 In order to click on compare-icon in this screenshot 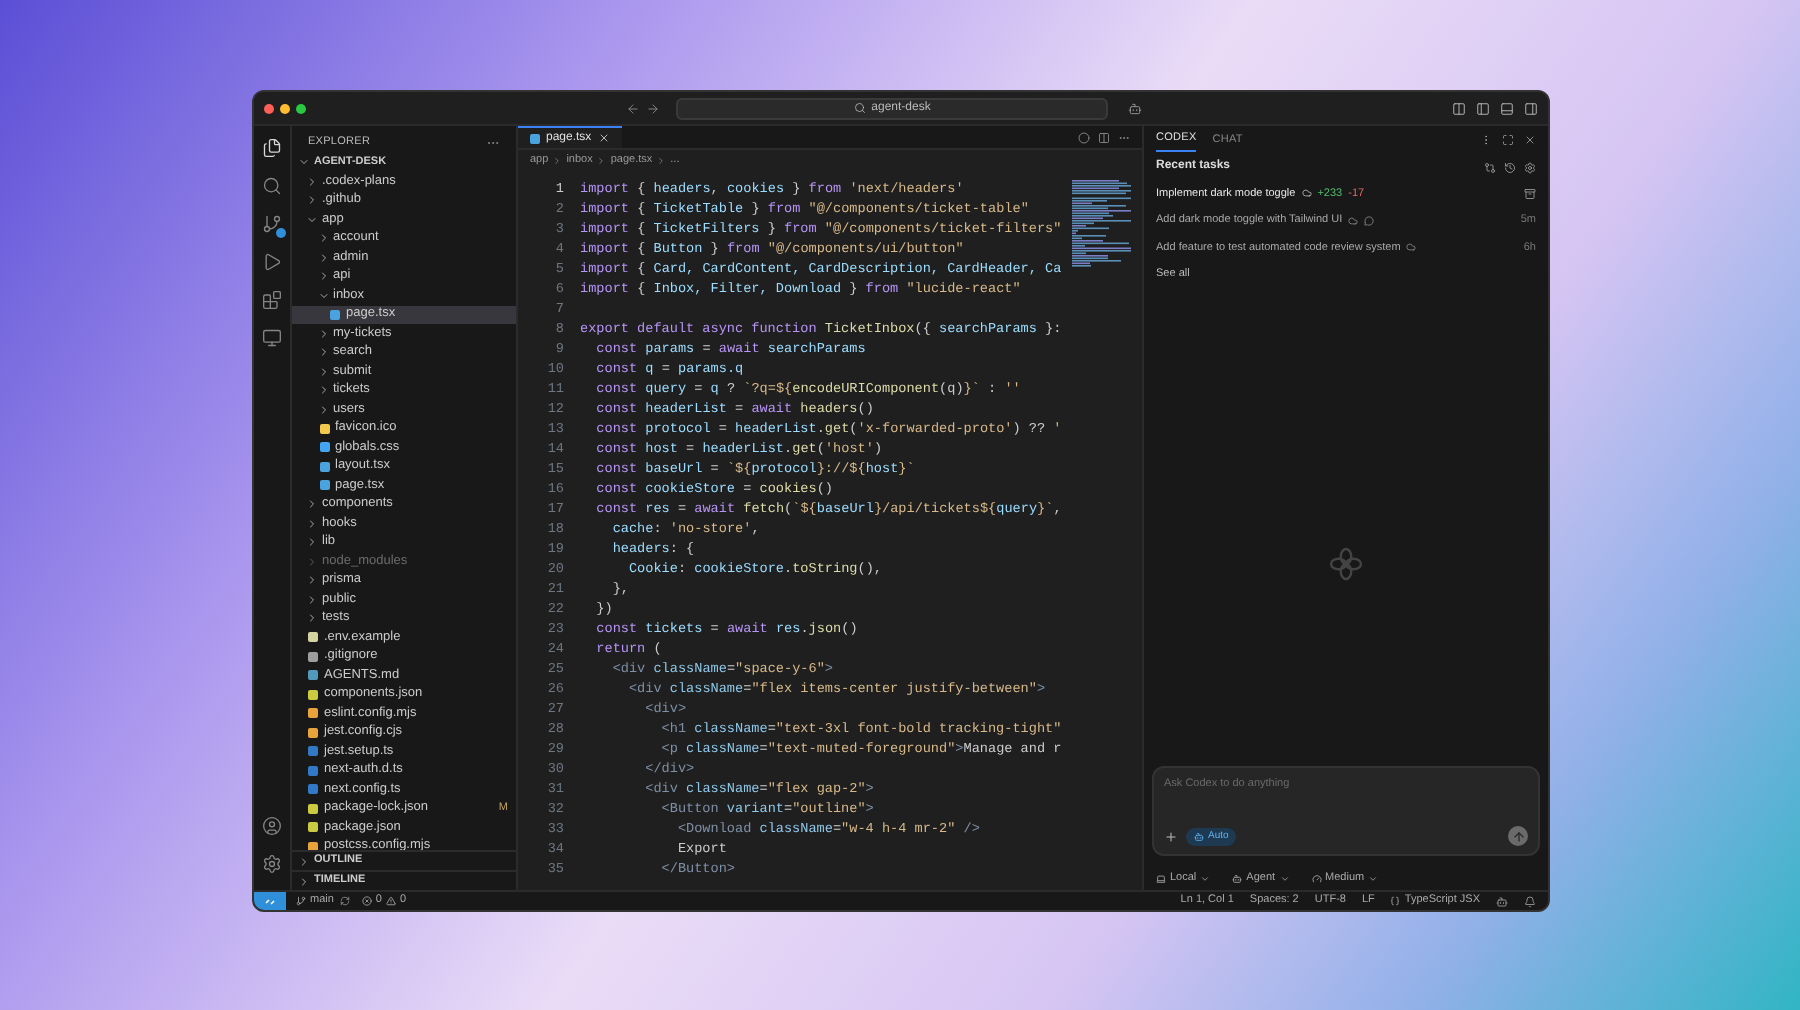, I will do `click(1490, 167)`.